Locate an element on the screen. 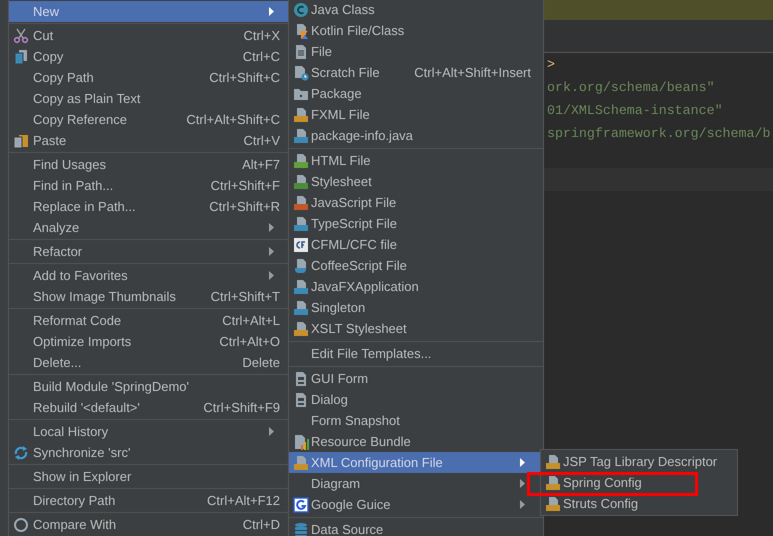 Image resolution: width=773 pixels, height=536 pixels. menu-item: Resource Bundle is located at coordinates (416, 441).